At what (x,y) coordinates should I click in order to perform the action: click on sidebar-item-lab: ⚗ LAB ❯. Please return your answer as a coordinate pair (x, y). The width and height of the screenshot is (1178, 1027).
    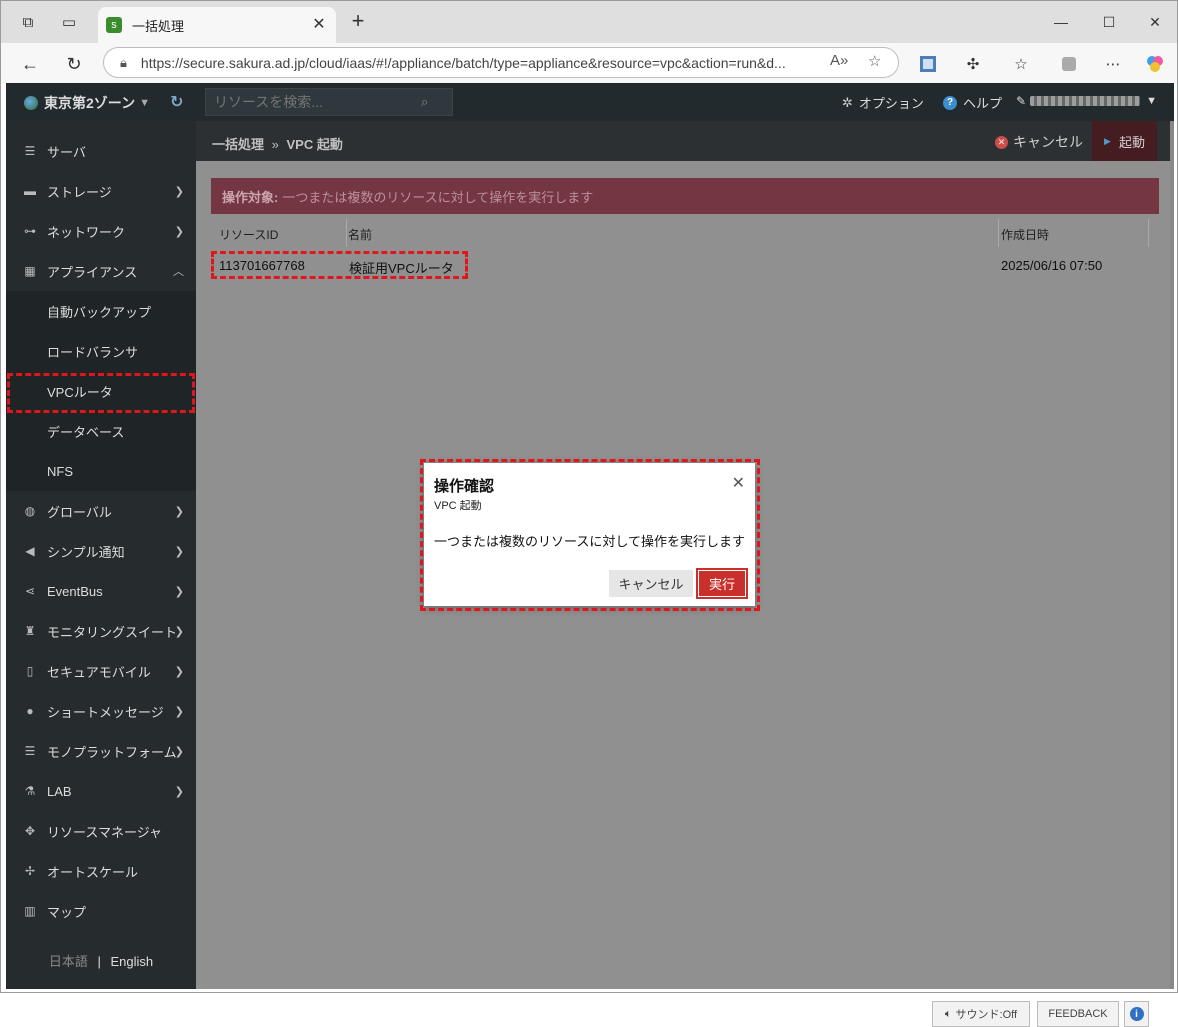
    Looking at the image, I should click on (101, 791).